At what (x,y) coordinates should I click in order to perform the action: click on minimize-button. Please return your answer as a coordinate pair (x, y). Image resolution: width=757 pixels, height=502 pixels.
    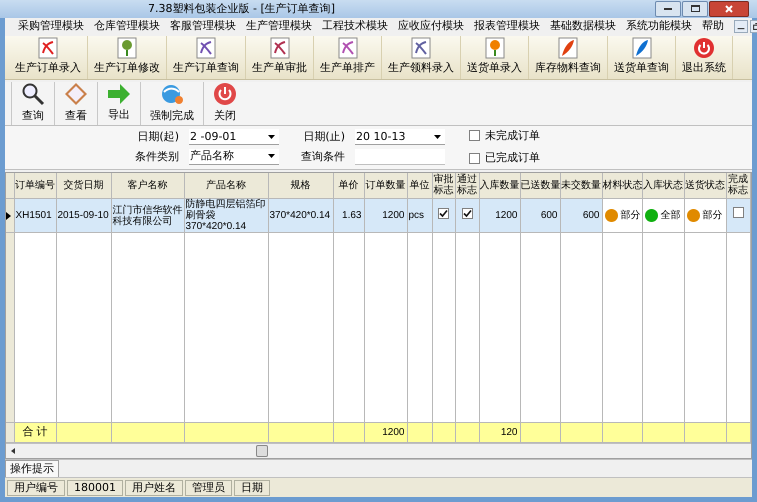
    Looking at the image, I should click on (668, 8).